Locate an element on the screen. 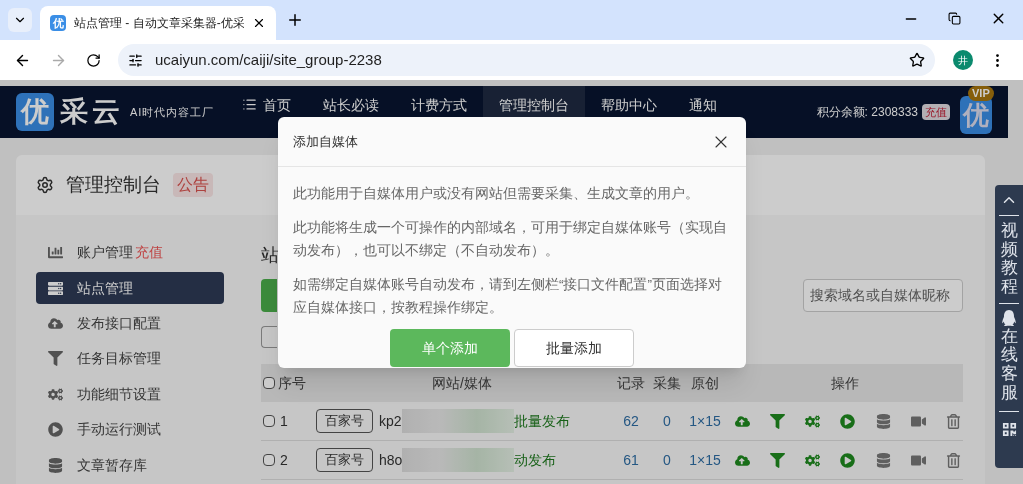  reload-icon is located at coordinates (93, 60).